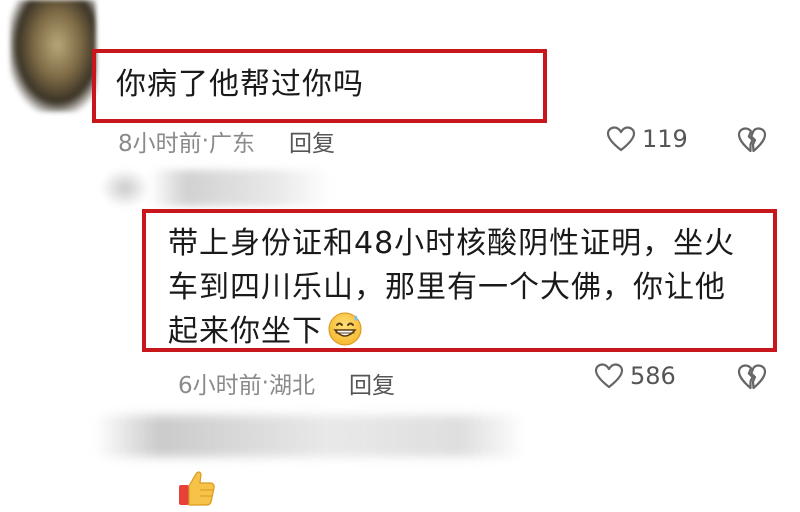 The width and height of the screenshot is (800, 512). What do you see at coordinates (160, 144) in the screenshot?
I see `comment-1-time: 8小时前` at bounding box center [160, 144].